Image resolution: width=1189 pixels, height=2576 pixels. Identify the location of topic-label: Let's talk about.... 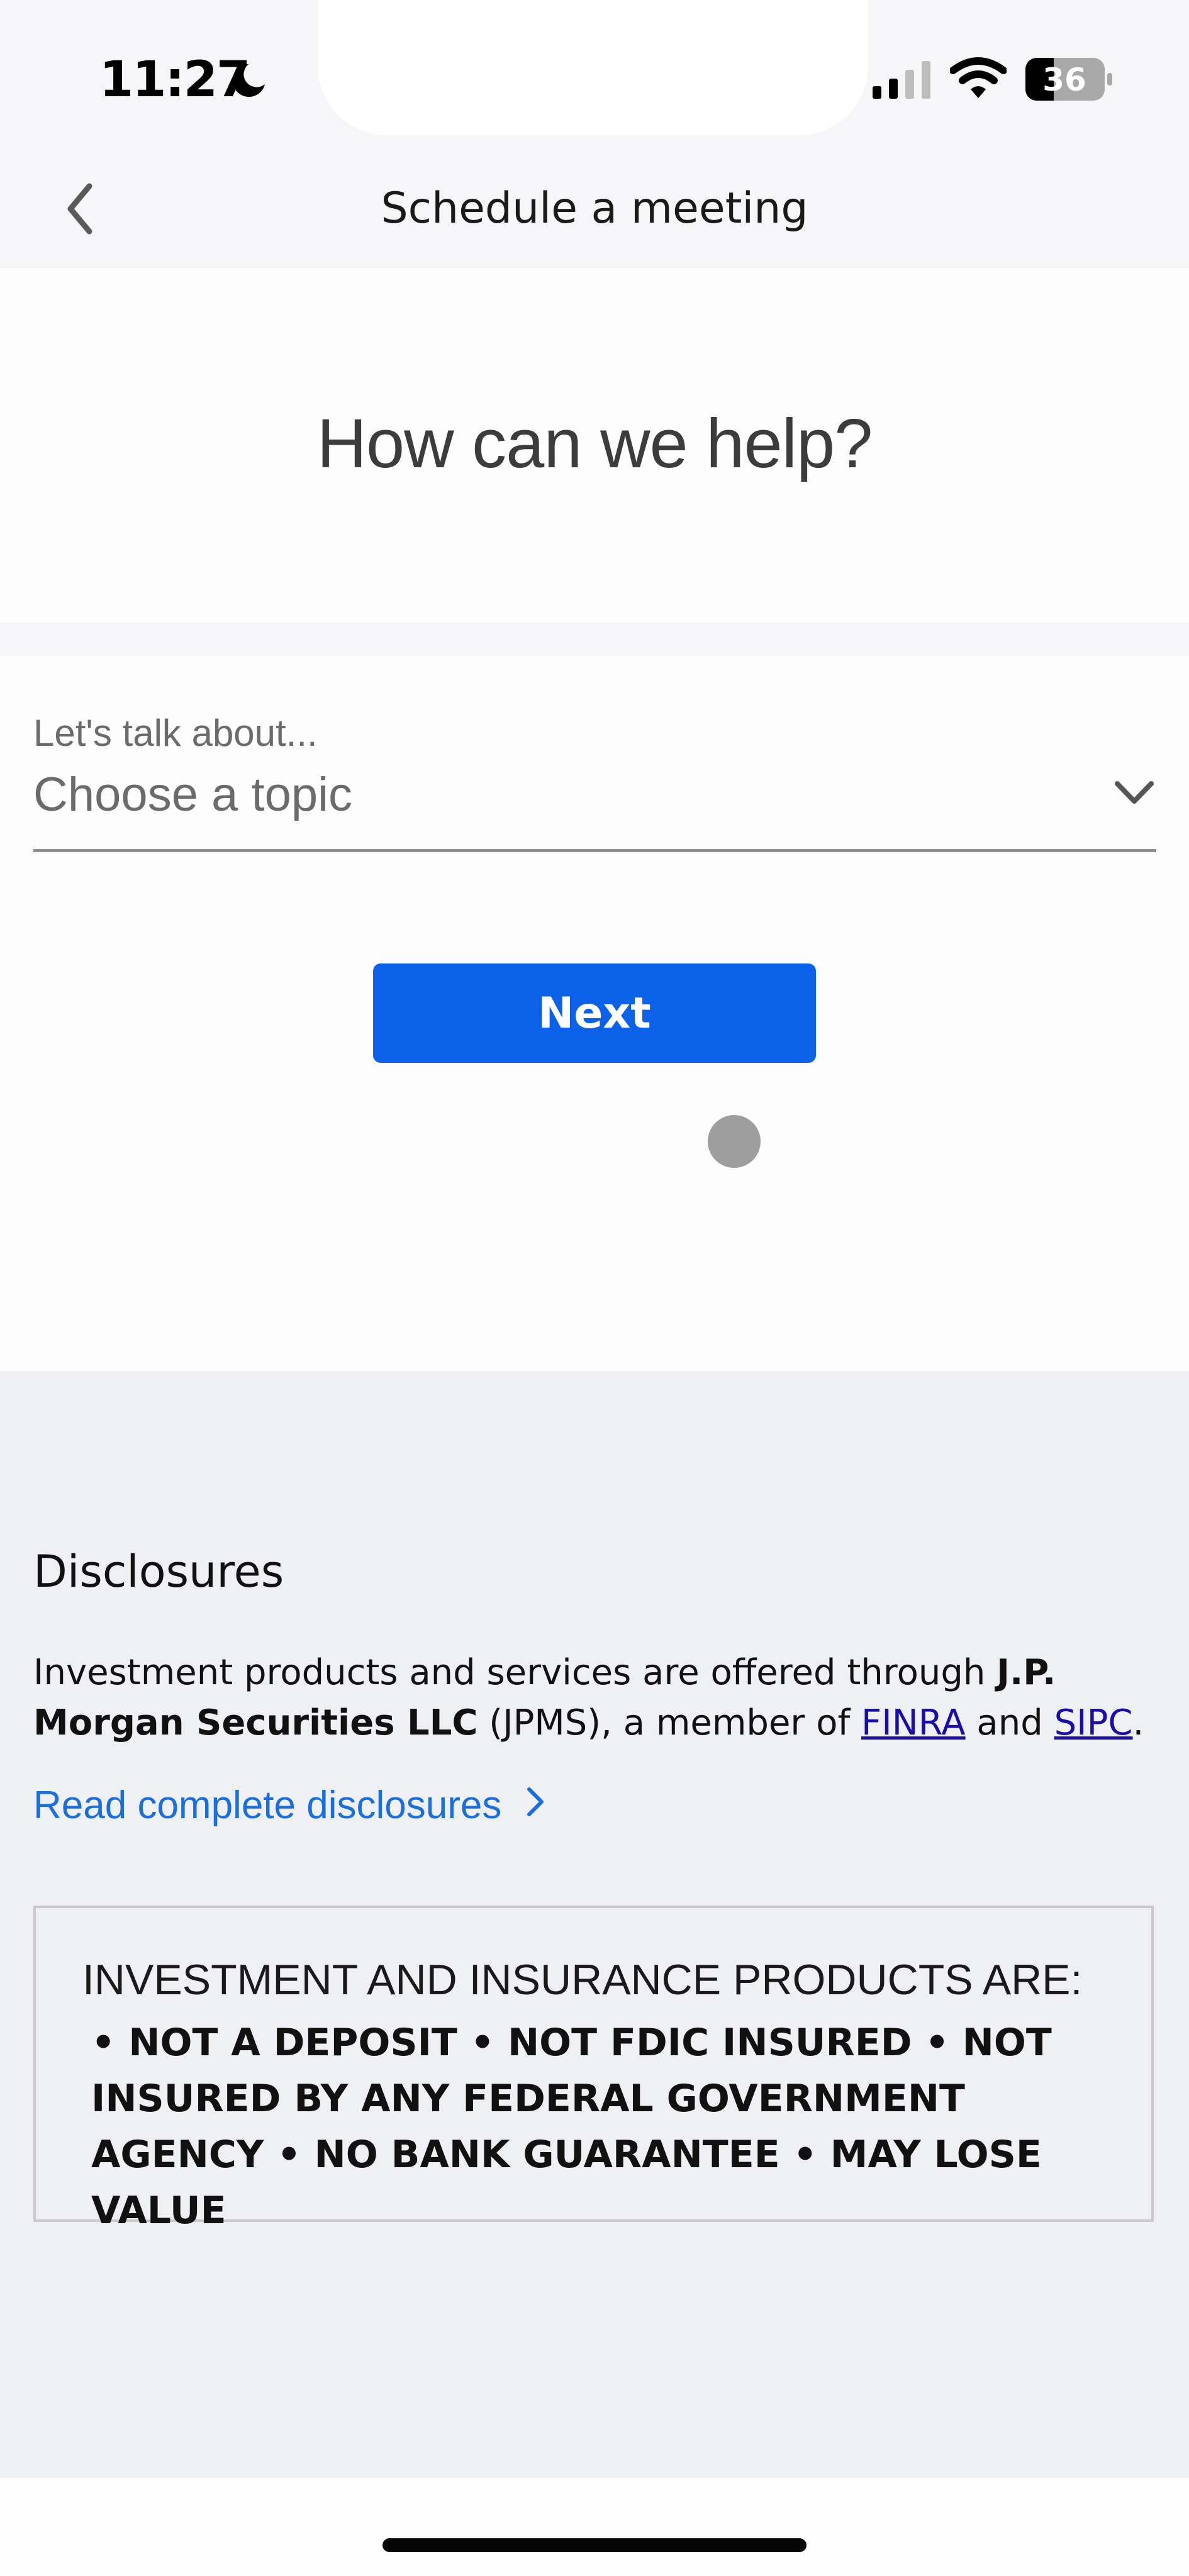
(175, 733).